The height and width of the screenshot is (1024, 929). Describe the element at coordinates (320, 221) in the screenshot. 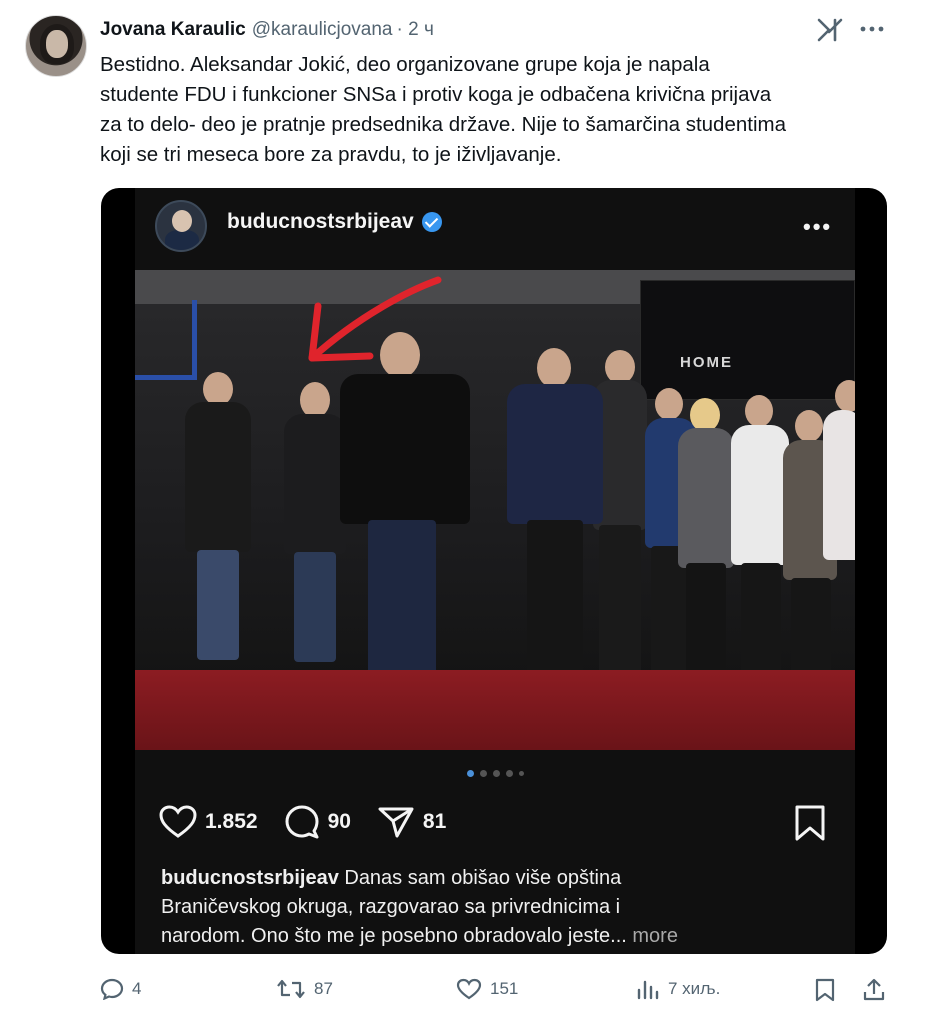

I see `instagram-username-text: buducnostsrbijeav` at that location.